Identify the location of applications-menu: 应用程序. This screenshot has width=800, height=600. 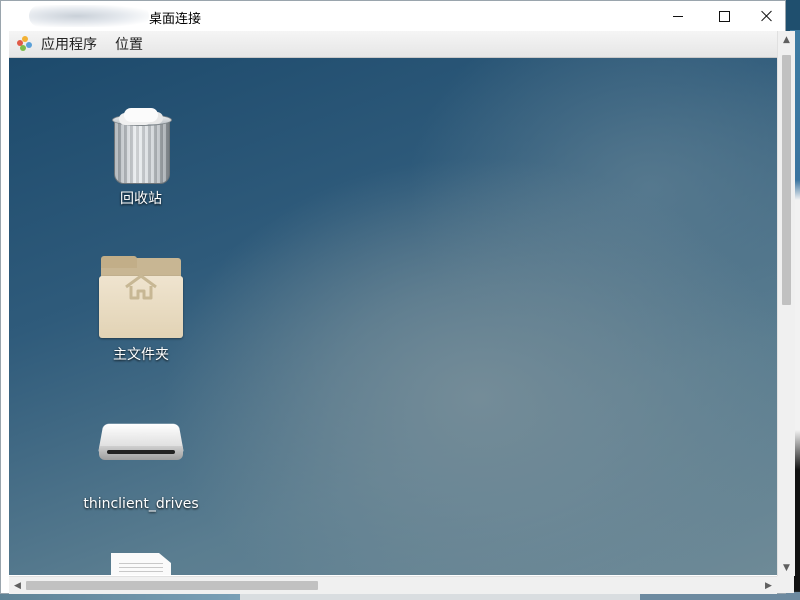
(58, 44).